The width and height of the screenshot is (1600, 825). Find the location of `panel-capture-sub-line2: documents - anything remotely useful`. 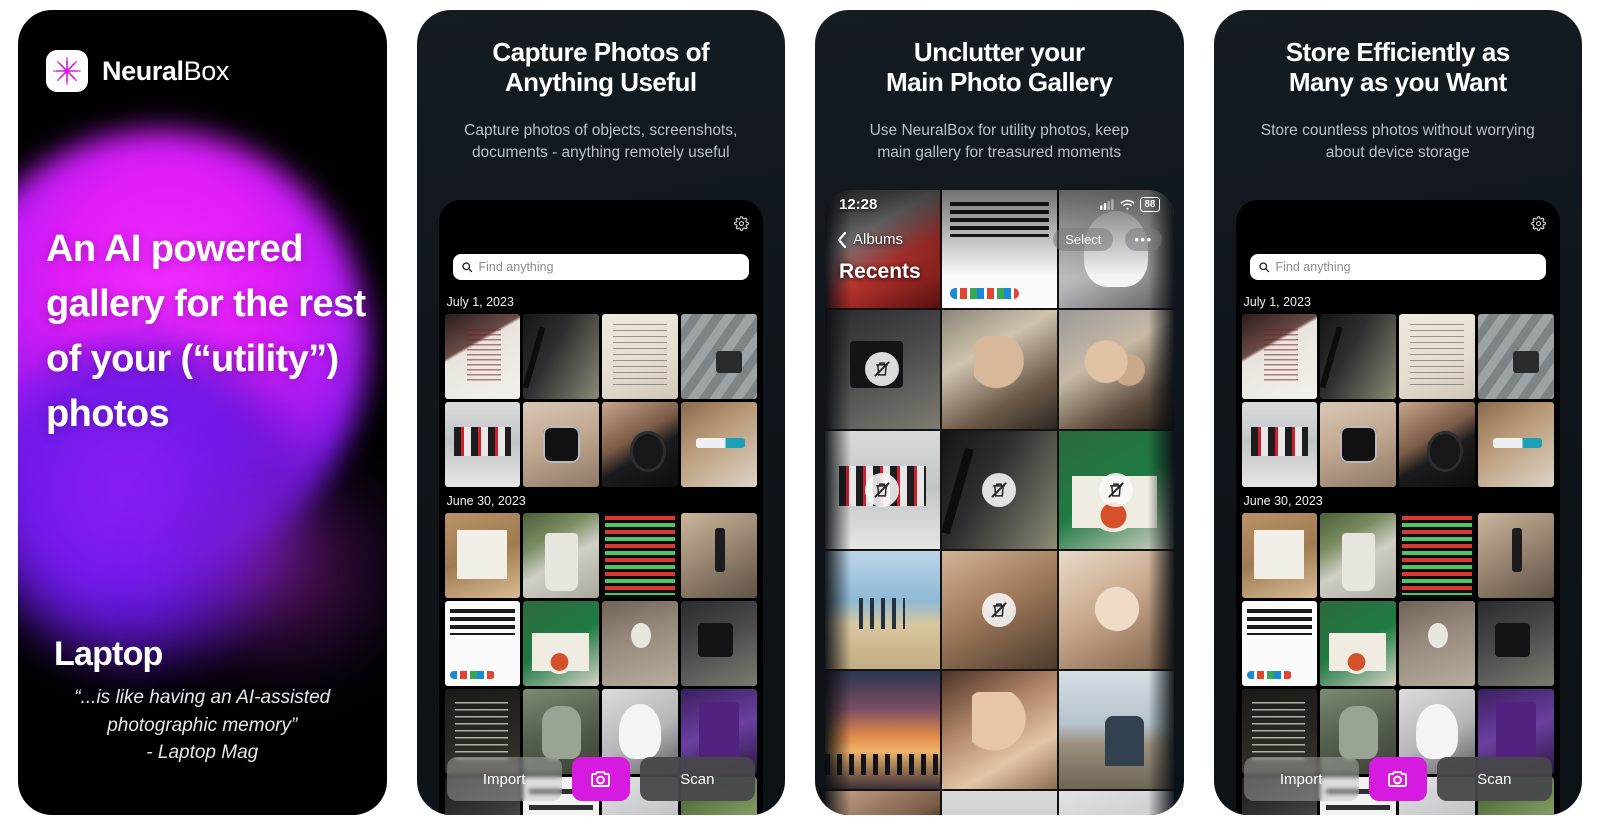

panel-capture-sub-line2: documents - anything remotely useful is located at coordinates (600, 153).